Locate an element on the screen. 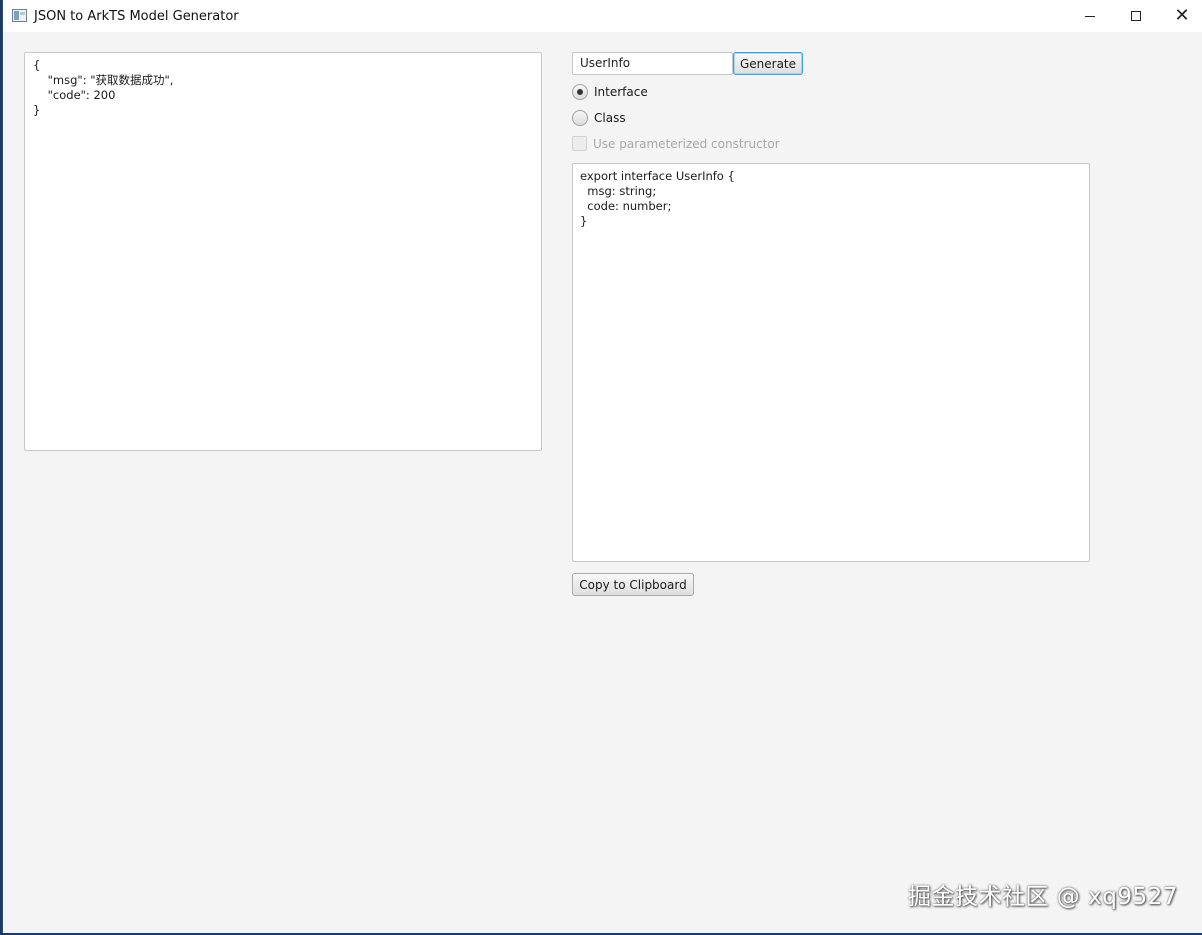 The image size is (1202, 935). maximize-icon is located at coordinates (1136, 16).